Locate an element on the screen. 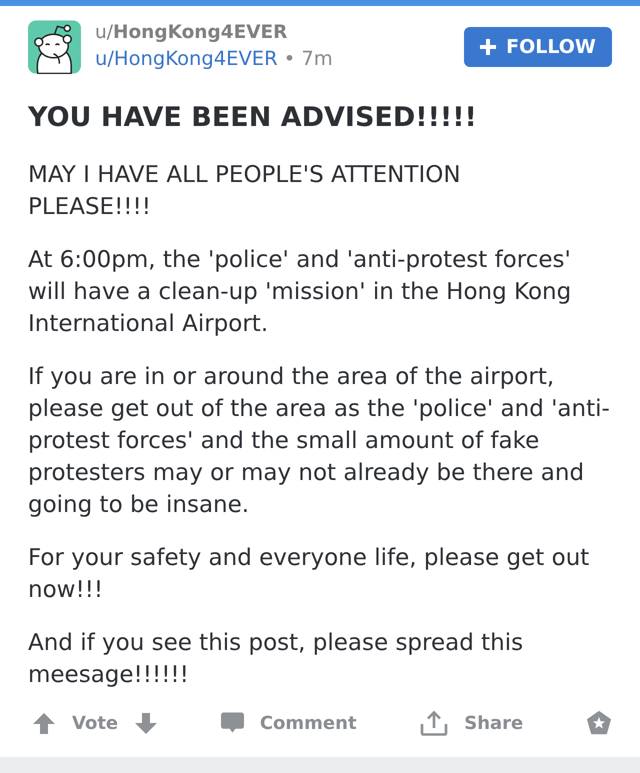 This screenshot has width=640, height=773. post-title: YOU HAVE BEEN ADVISED!!!!! is located at coordinates (253, 118).